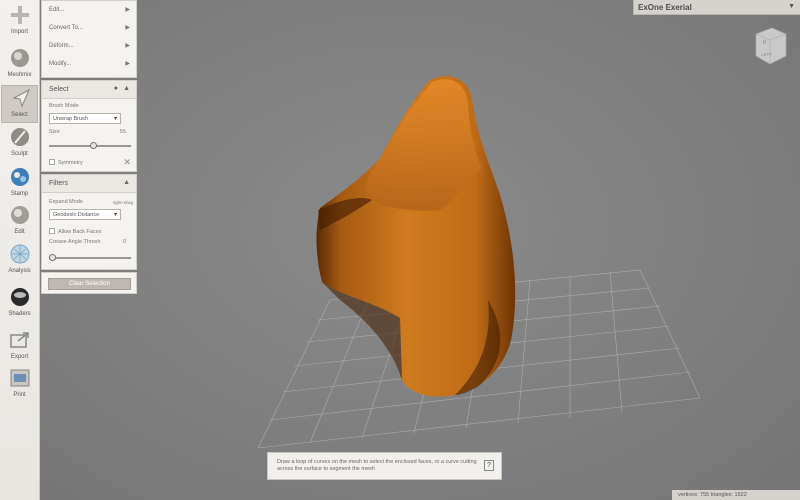 Image resolution: width=800 pixels, height=500 pixels. I want to click on filters-header: Filters ▲, so click(89, 184).